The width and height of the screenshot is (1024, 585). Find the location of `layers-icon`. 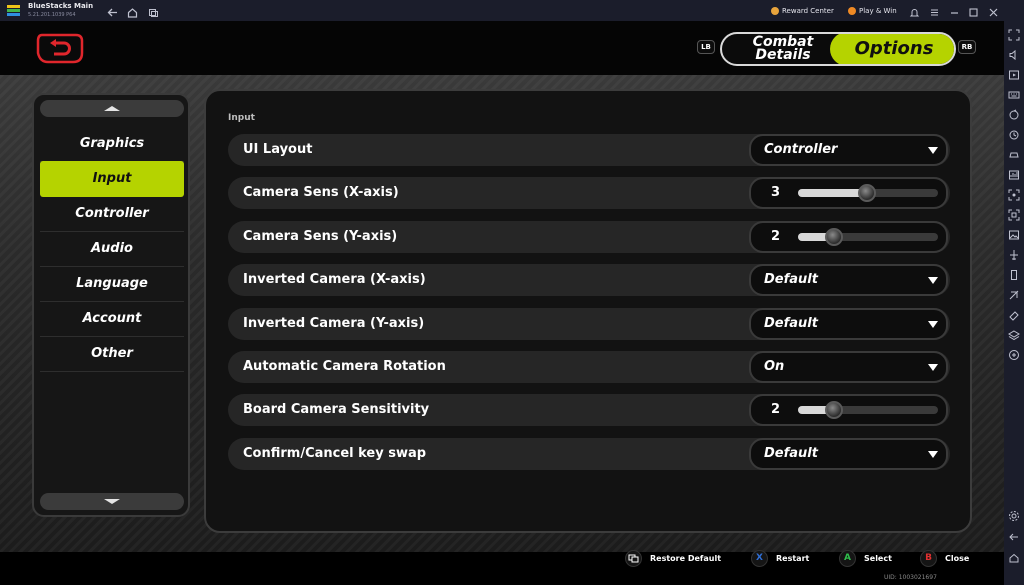

layers-icon is located at coordinates (1014, 333).